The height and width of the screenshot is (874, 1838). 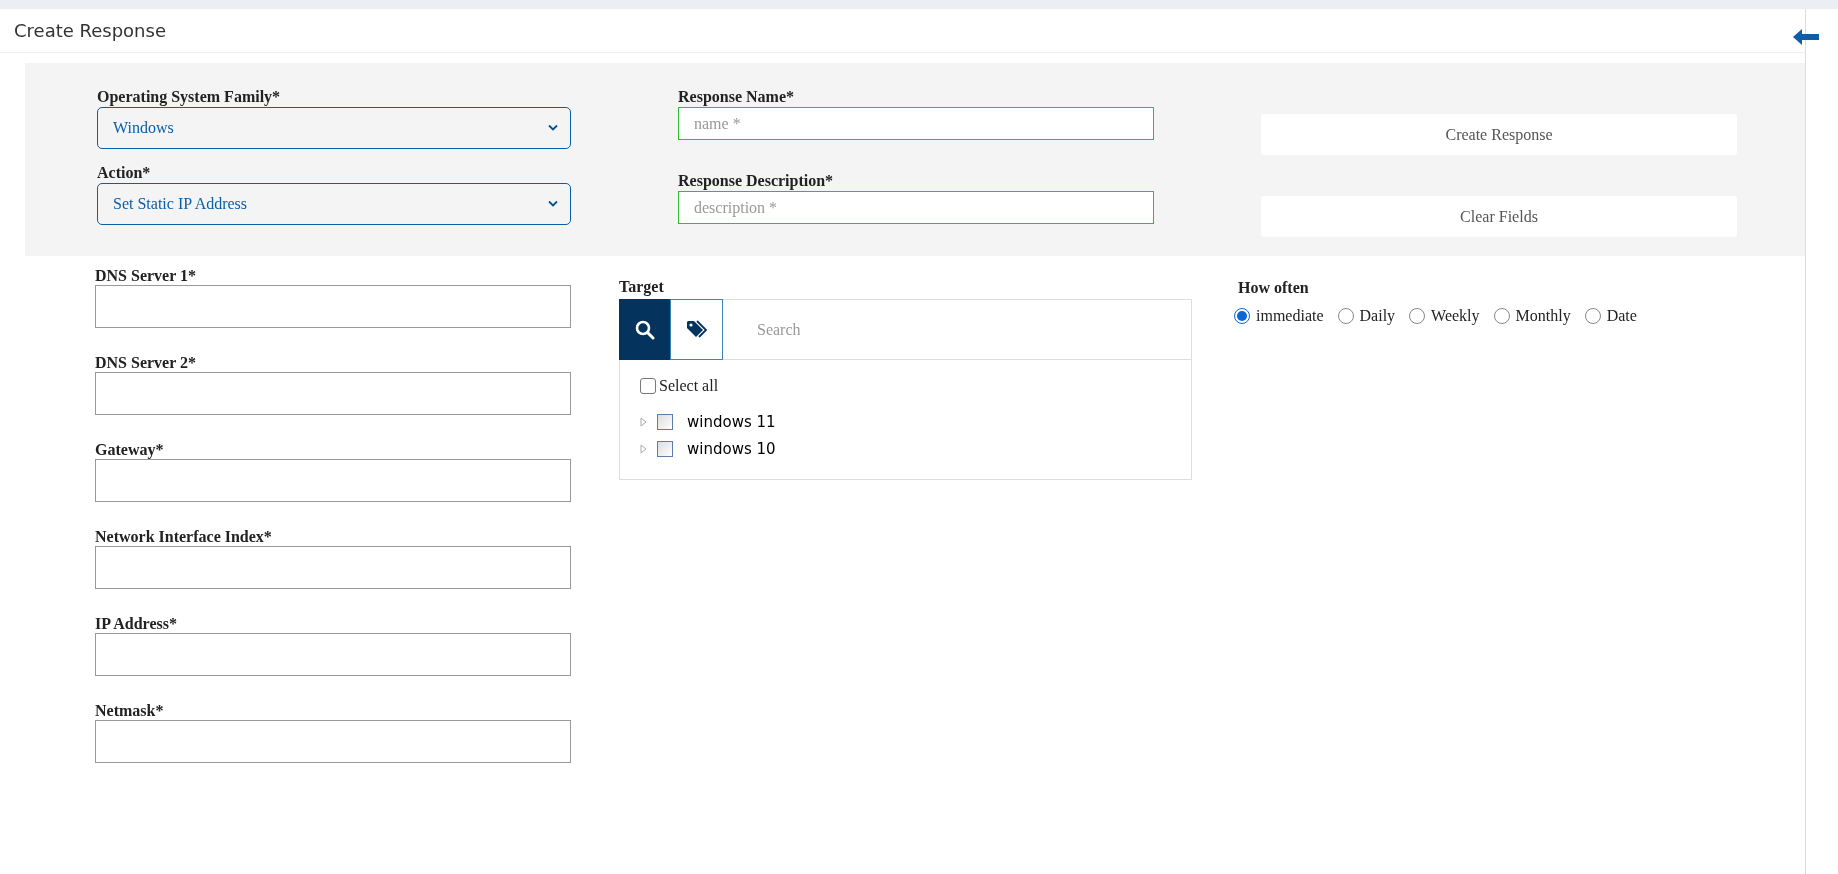 I want to click on field-label: Response Description*, so click(x=756, y=181).